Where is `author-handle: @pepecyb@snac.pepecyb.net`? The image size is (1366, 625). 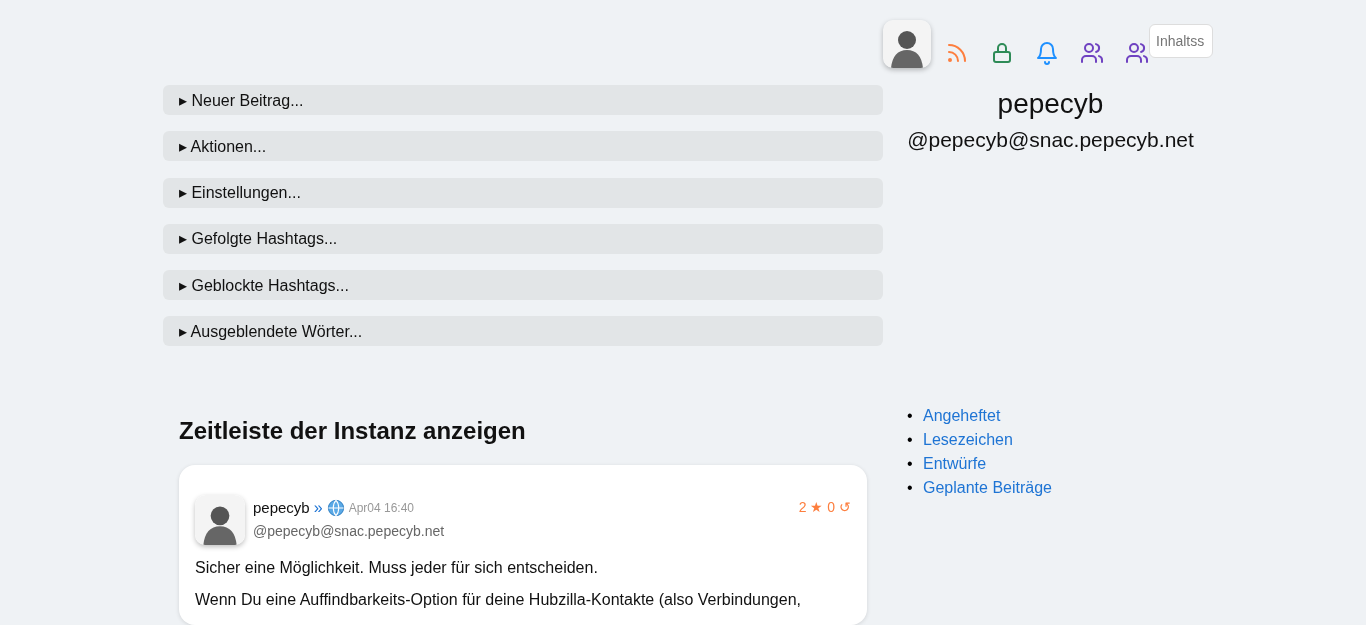 author-handle: @pepecyb@snac.pepecyb.net is located at coordinates (349, 530).